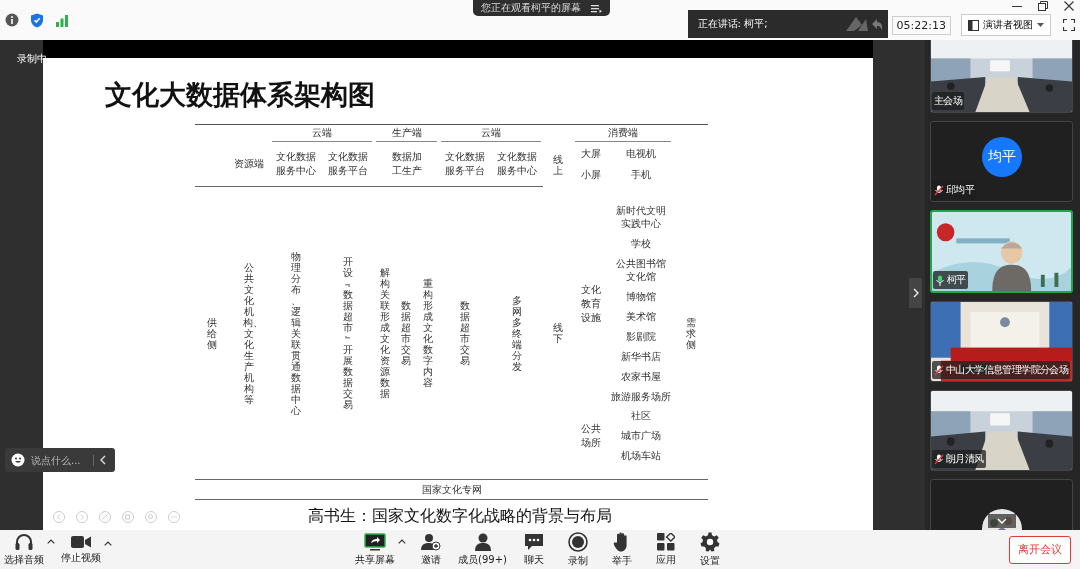  What do you see at coordinates (1040, 549) in the screenshot?
I see `leave-meeting-button: 离开会议` at bounding box center [1040, 549].